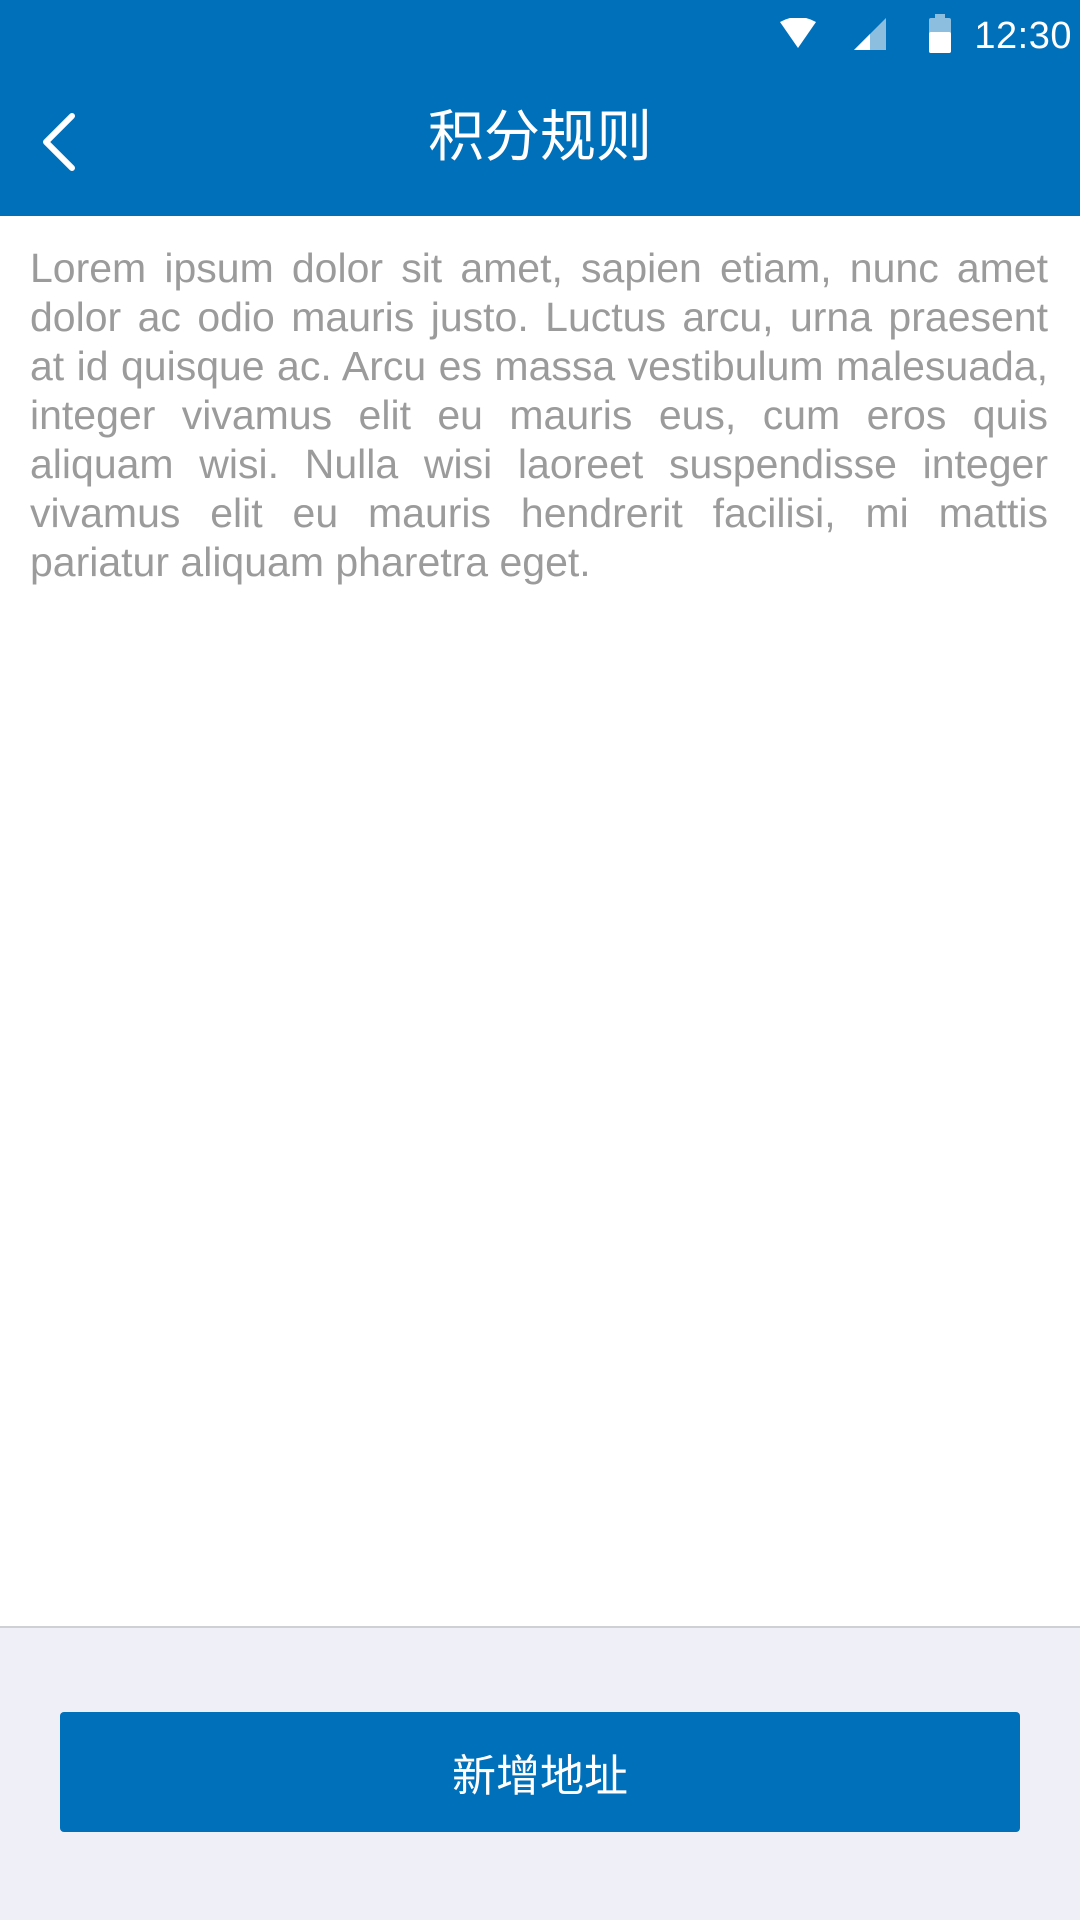  I want to click on battery-icon, so click(940, 36).